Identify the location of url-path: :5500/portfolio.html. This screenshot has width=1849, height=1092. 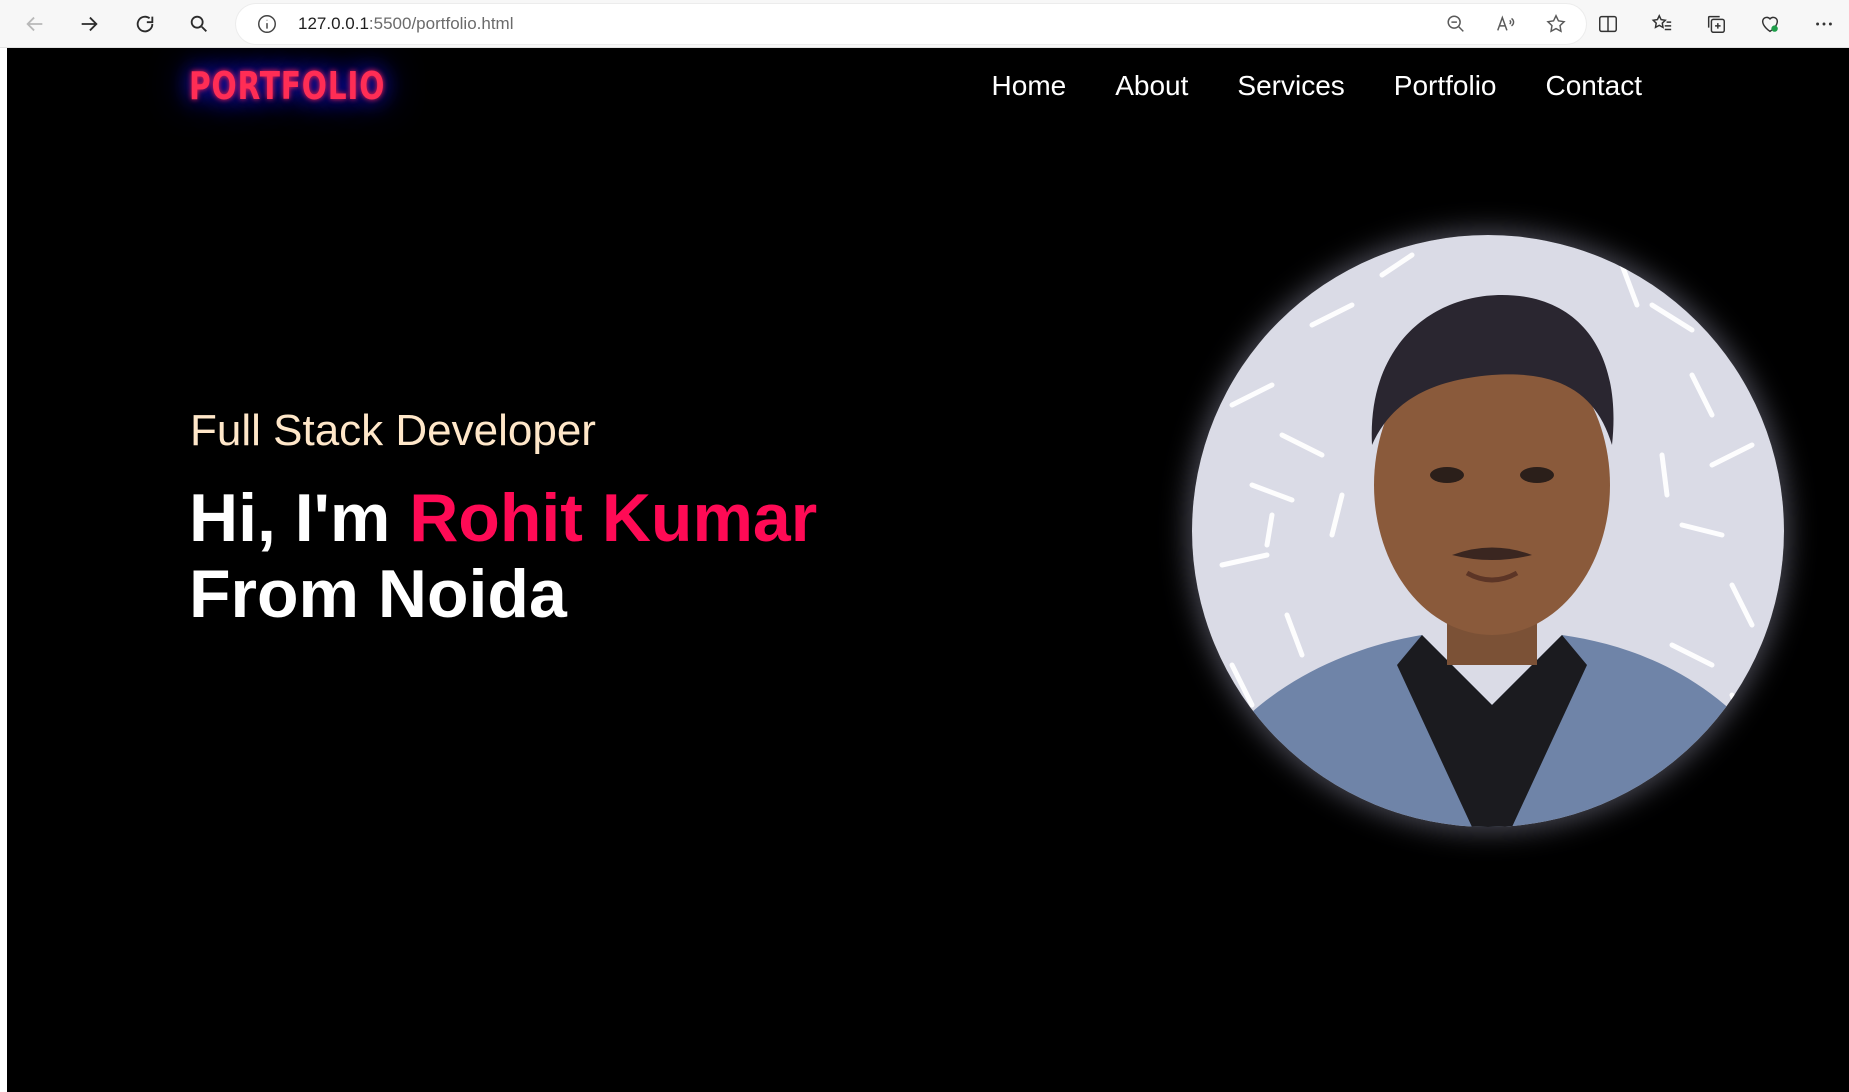
(441, 23).